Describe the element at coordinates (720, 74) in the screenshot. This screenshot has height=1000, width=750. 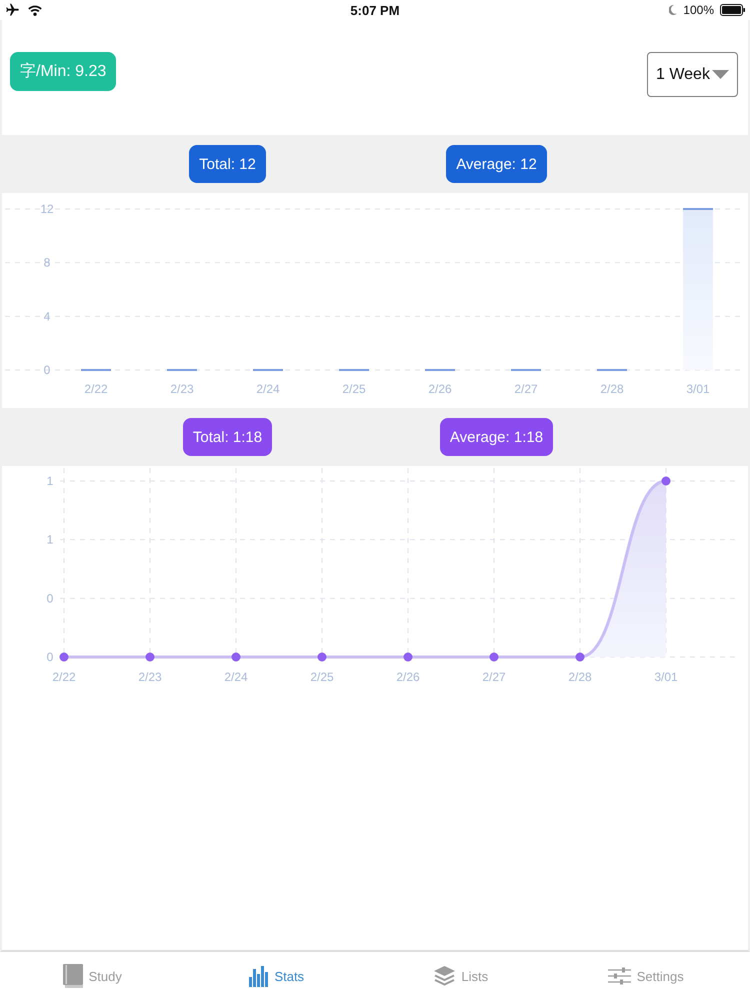
I see `caret-icon` at that location.